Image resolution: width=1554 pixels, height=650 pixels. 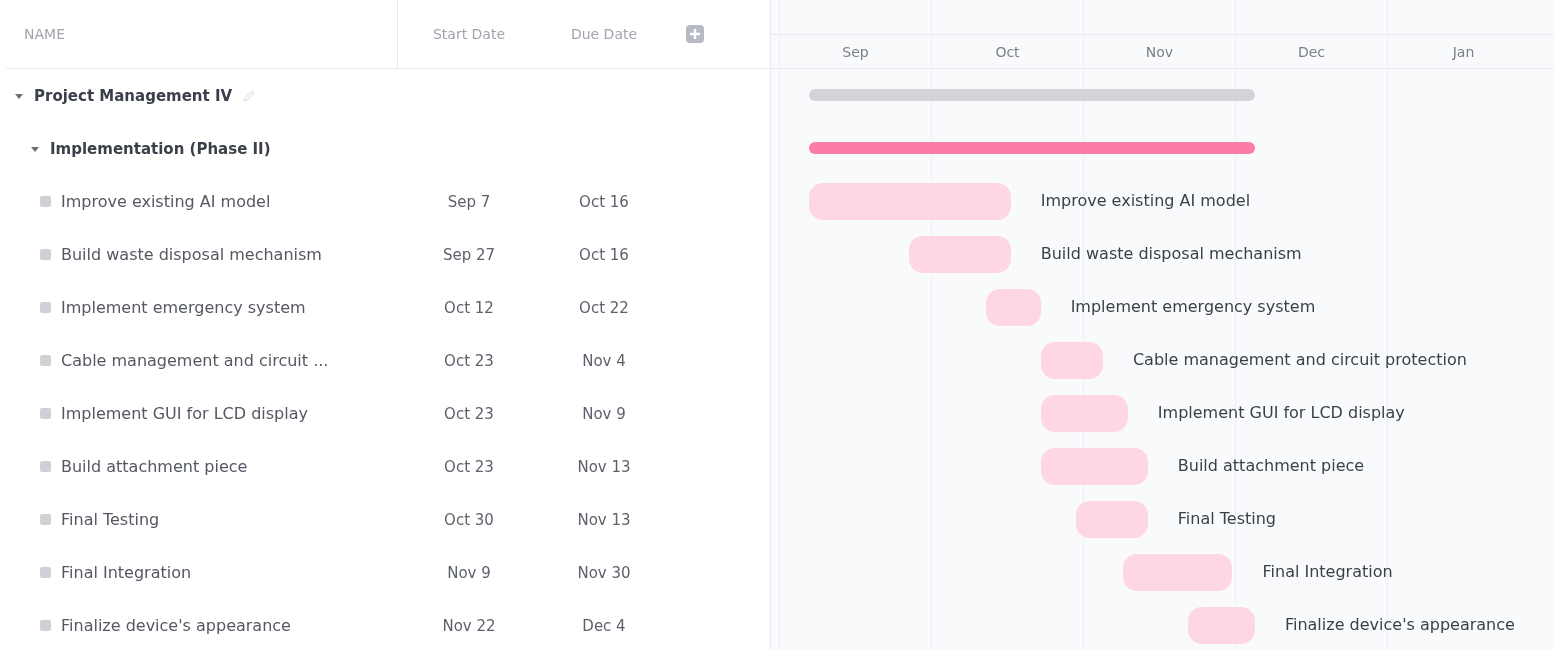 What do you see at coordinates (166, 201) in the screenshot?
I see `task-name: Improve existing AI model` at bounding box center [166, 201].